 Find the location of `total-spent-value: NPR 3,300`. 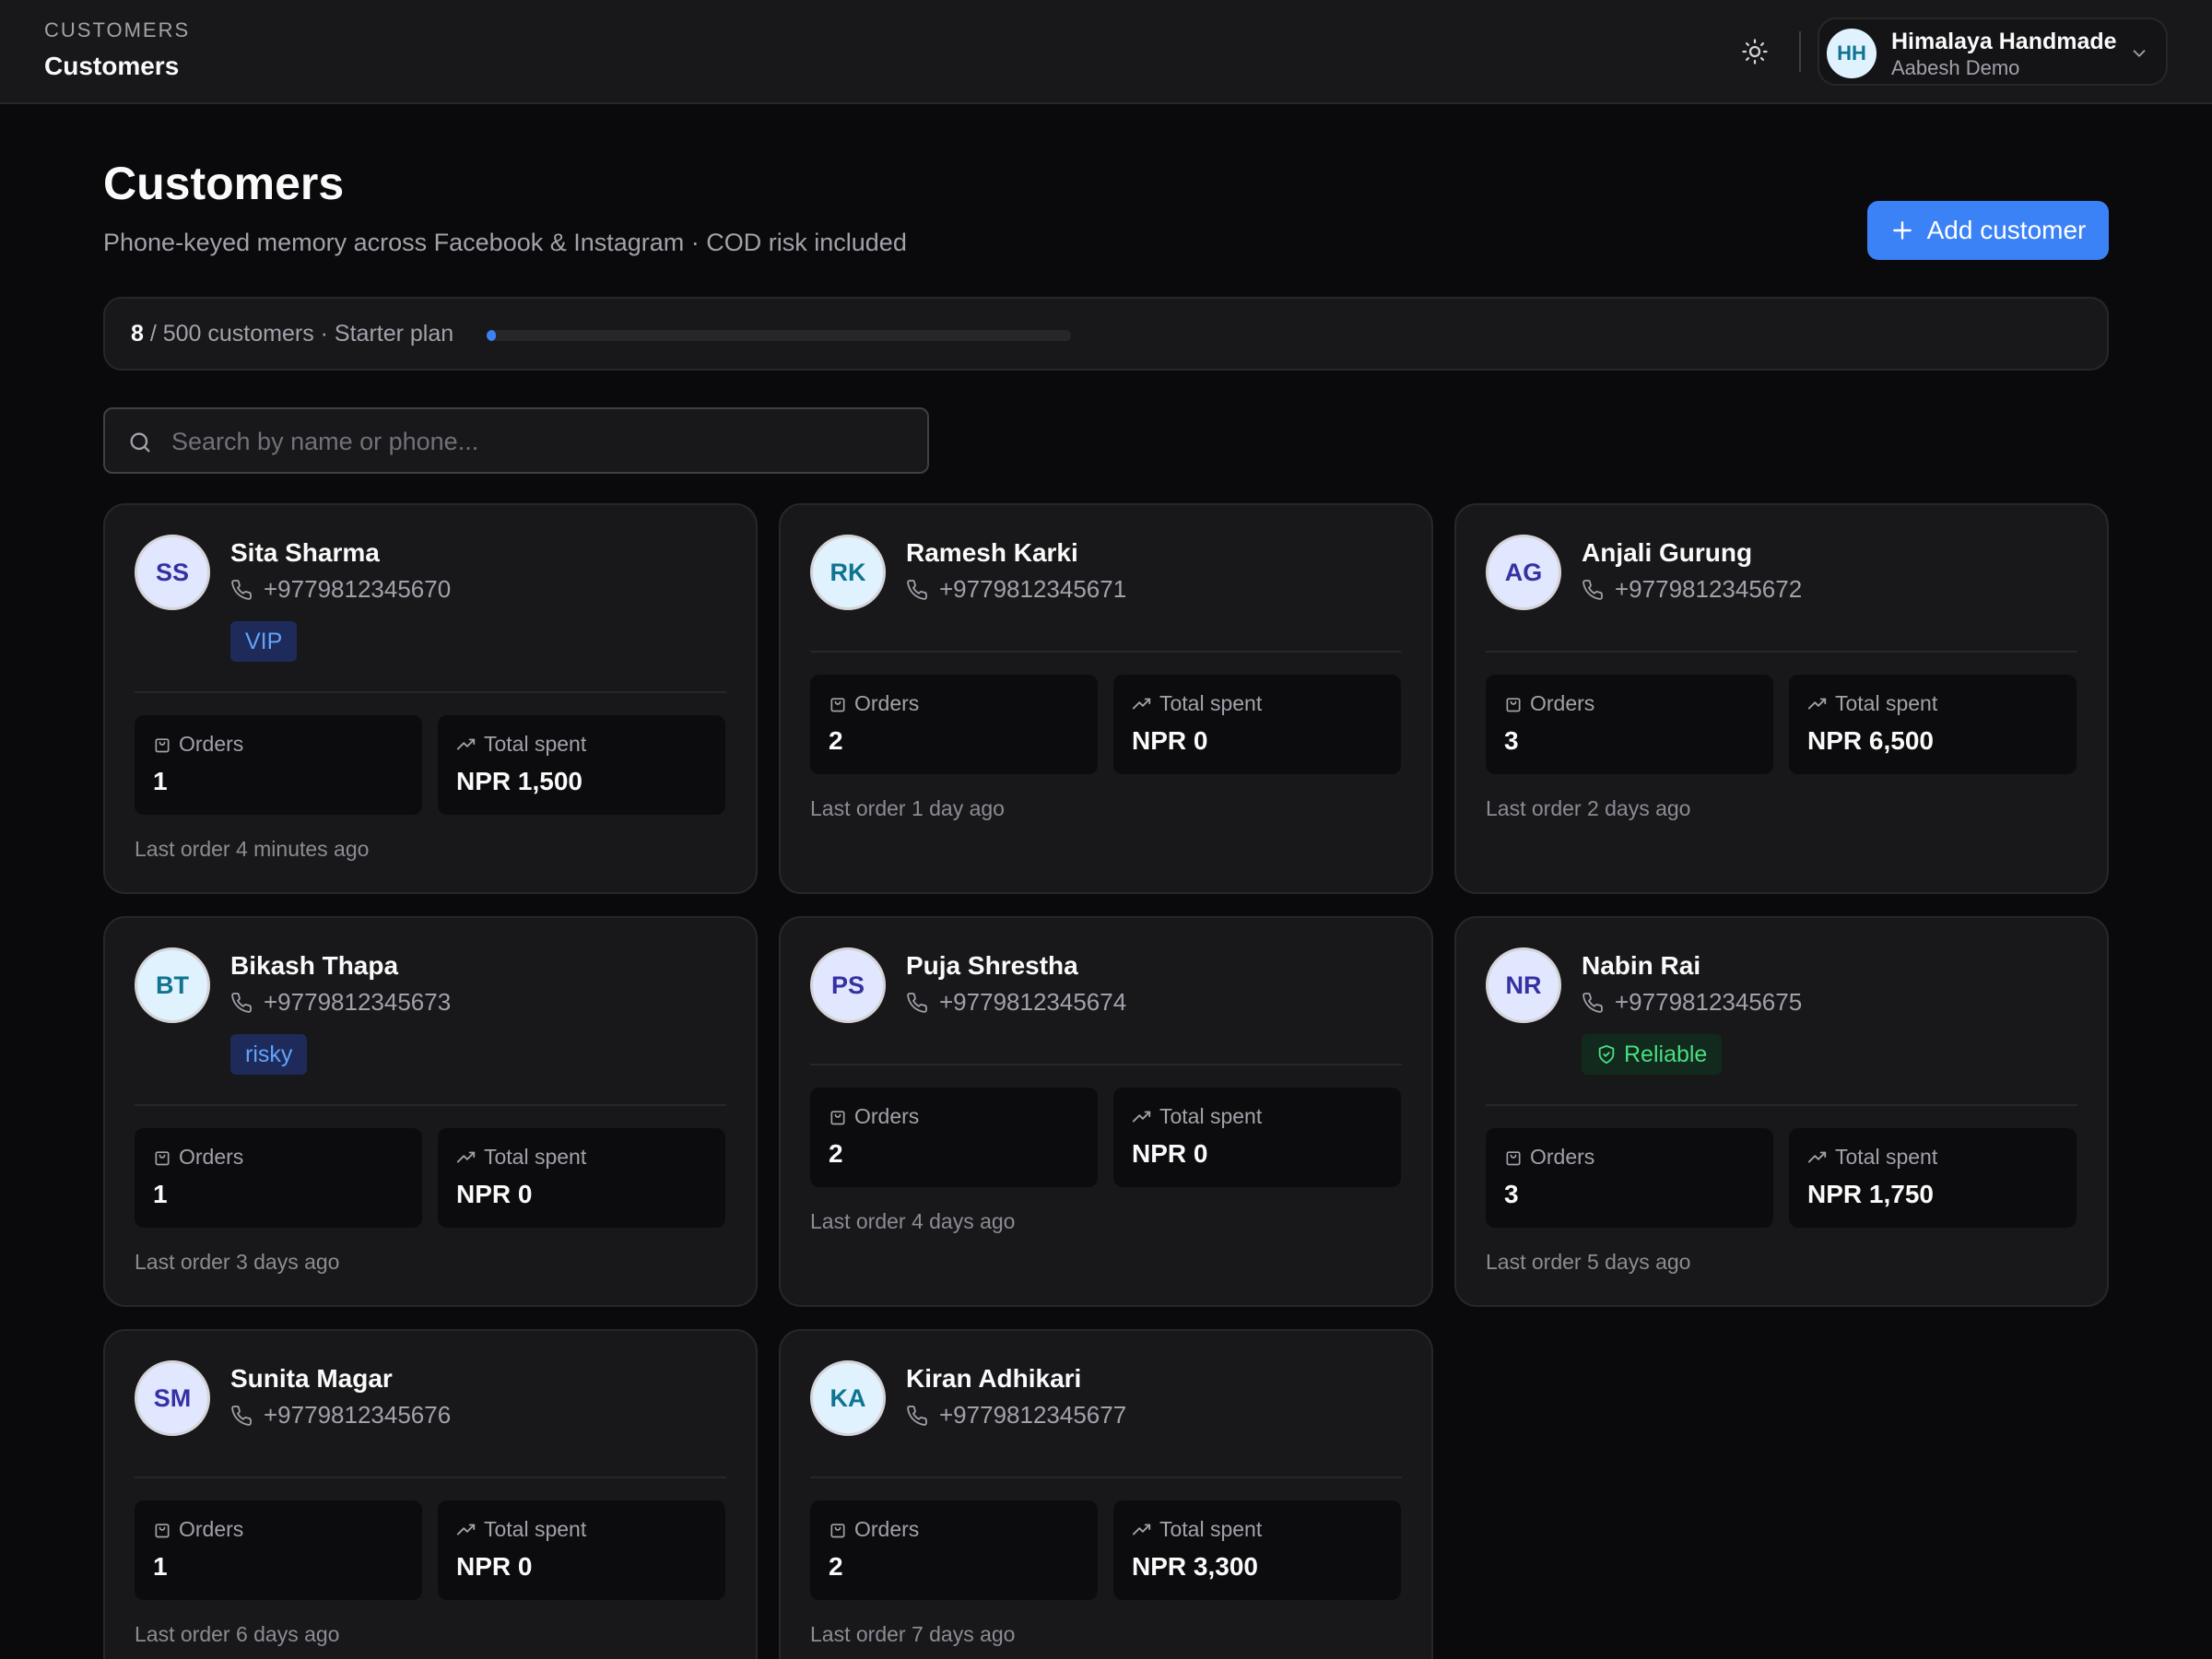

total-spent-value: NPR 3,300 is located at coordinates (1195, 1566).